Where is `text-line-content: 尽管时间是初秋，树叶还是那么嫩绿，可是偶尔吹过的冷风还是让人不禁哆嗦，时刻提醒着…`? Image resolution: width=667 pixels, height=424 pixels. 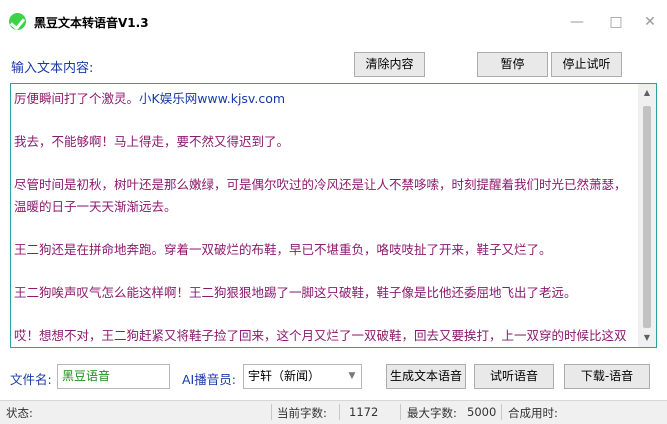 text-line-content: 尽管时间是初秋，树叶还是那么嫩绿，可是偶尔吹过的冷风还是让人不禁哆嗦，时刻提醒着… is located at coordinates (320, 195).